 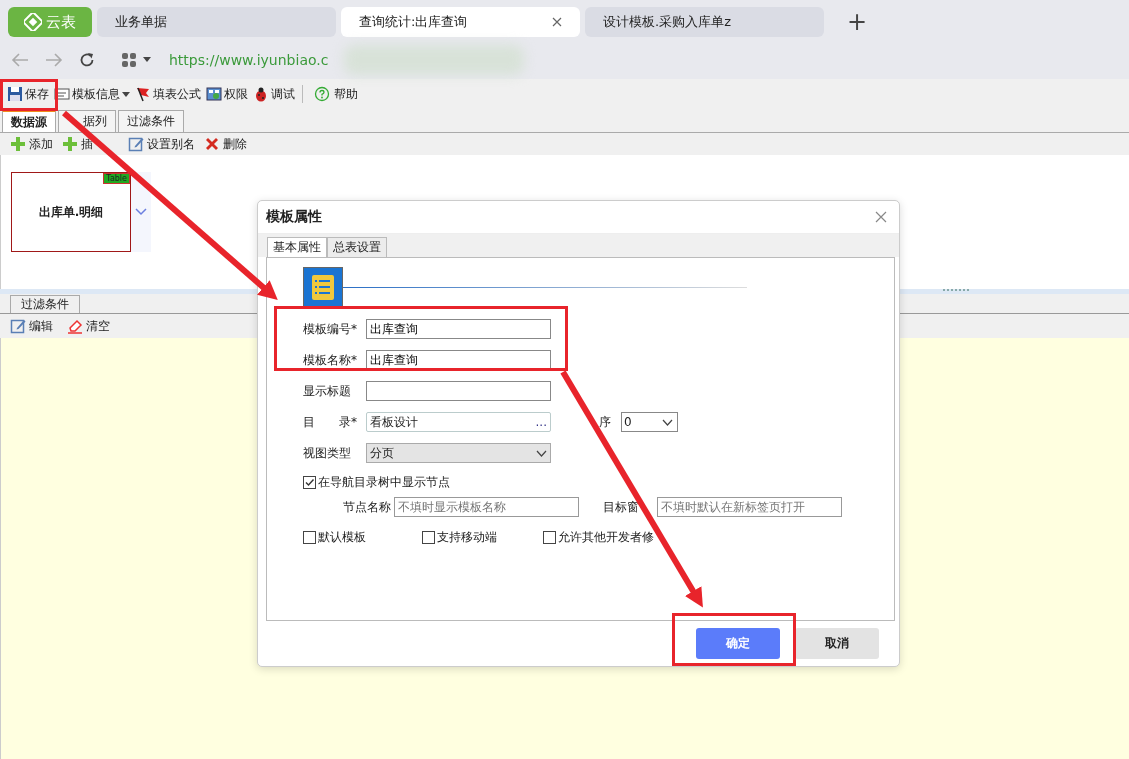 What do you see at coordinates (357, 247) in the screenshot?
I see `dialog-tab: 总表设置` at bounding box center [357, 247].